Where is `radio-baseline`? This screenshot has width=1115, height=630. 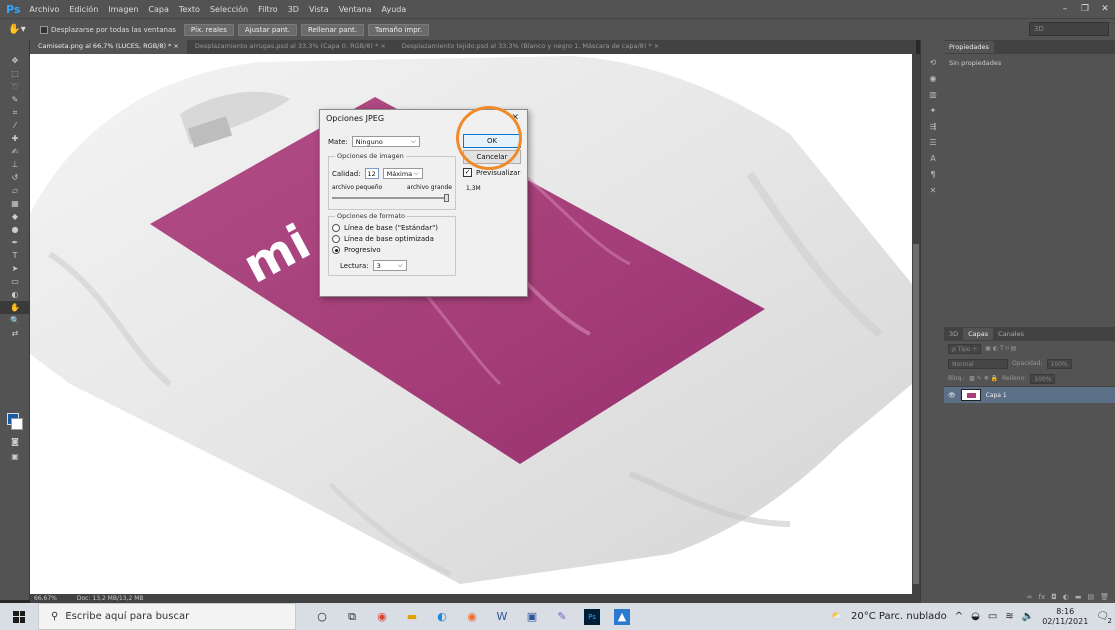
radio-baseline is located at coordinates (336, 228).